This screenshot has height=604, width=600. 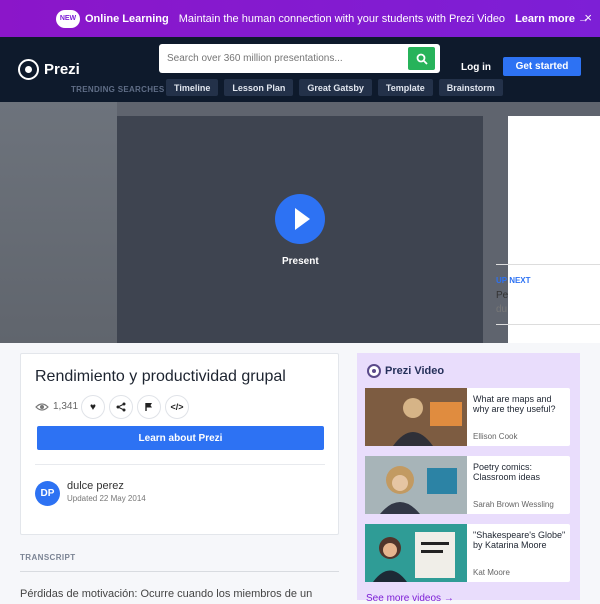 What do you see at coordinates (68, 18) in the screenshot?
I see `new-badge: NEW` at bounding box center [68, 18].